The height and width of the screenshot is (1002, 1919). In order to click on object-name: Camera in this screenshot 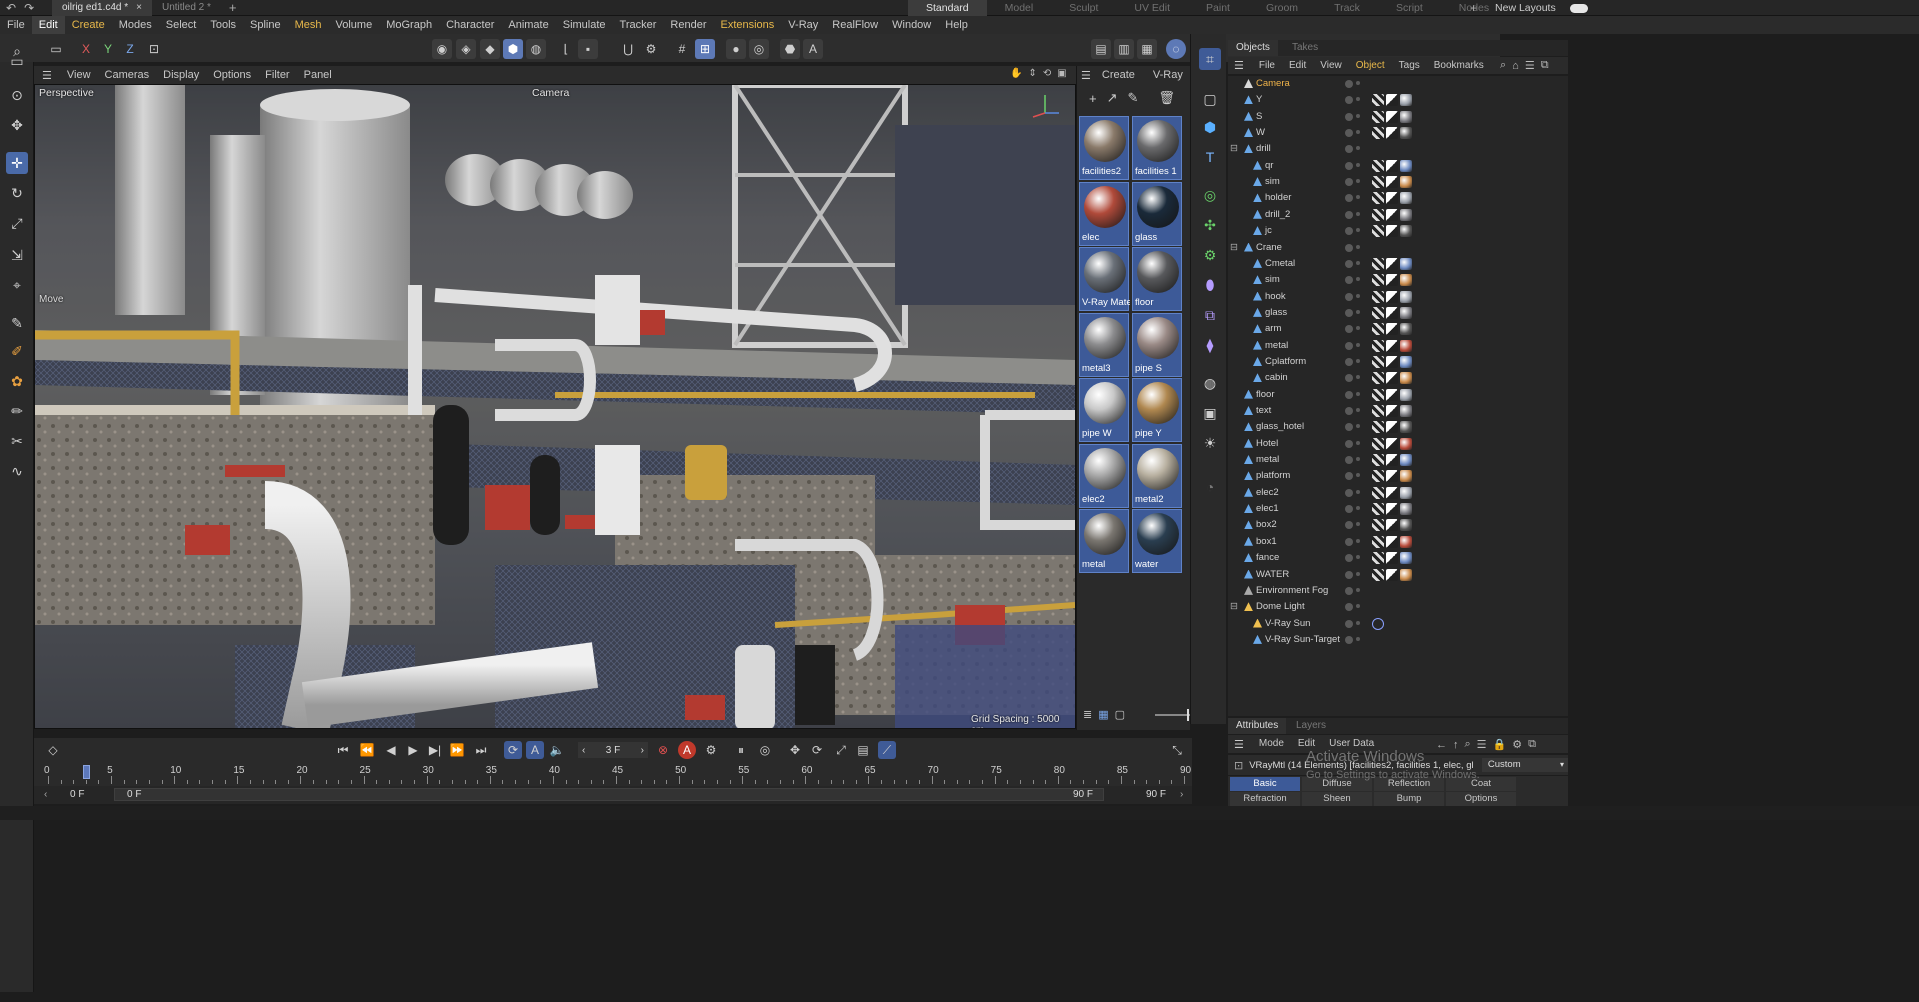, I will do `click(1273, 84)`.